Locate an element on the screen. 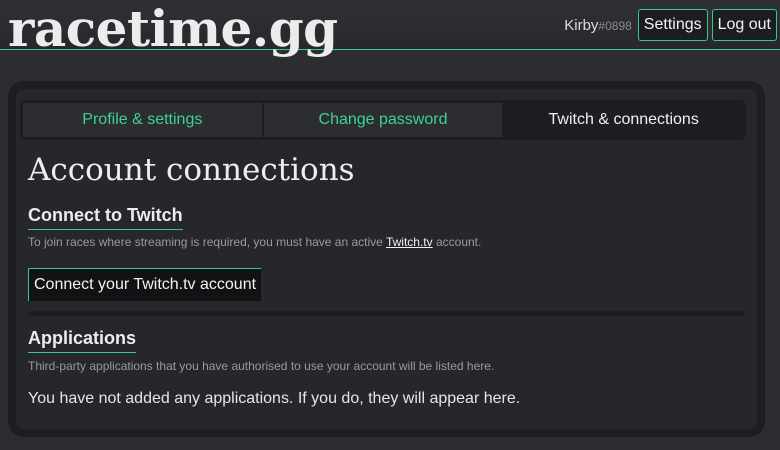  logout-button: Log out is located at coordinates (744, 25).